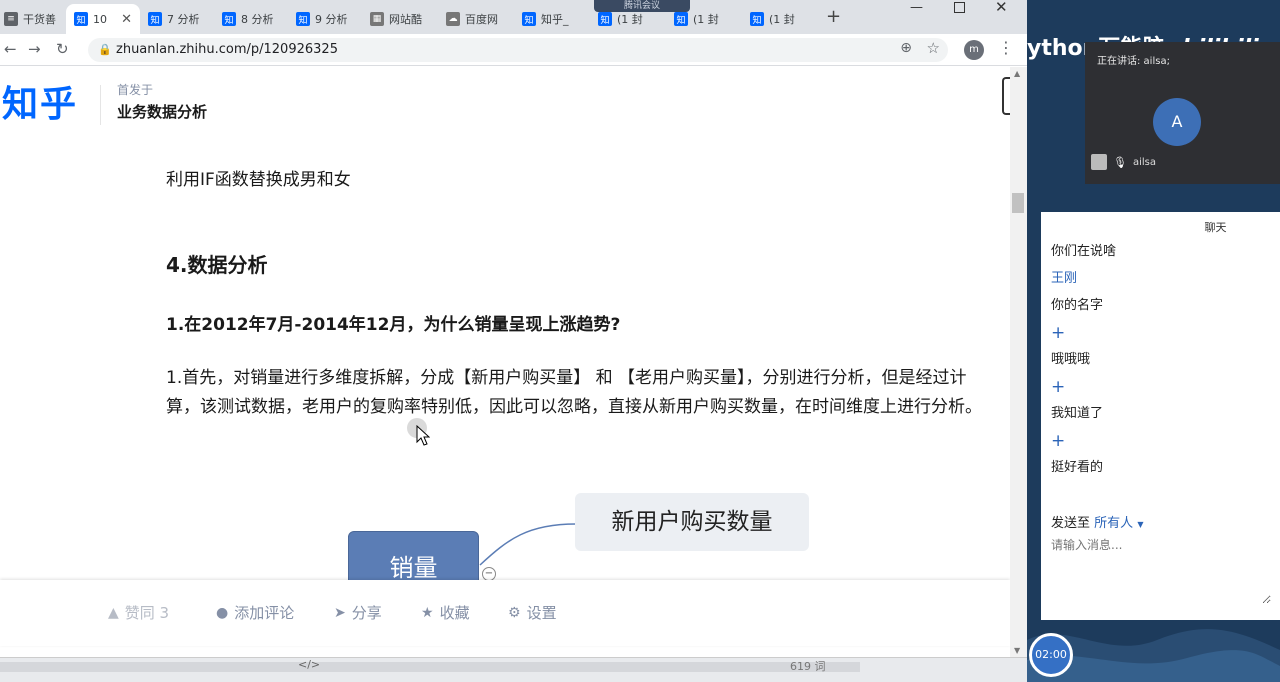  What do you see at coordinates (39, 19) in the screenshot?
I see `tab-label: 干货善` at bounding box center [39, 19].